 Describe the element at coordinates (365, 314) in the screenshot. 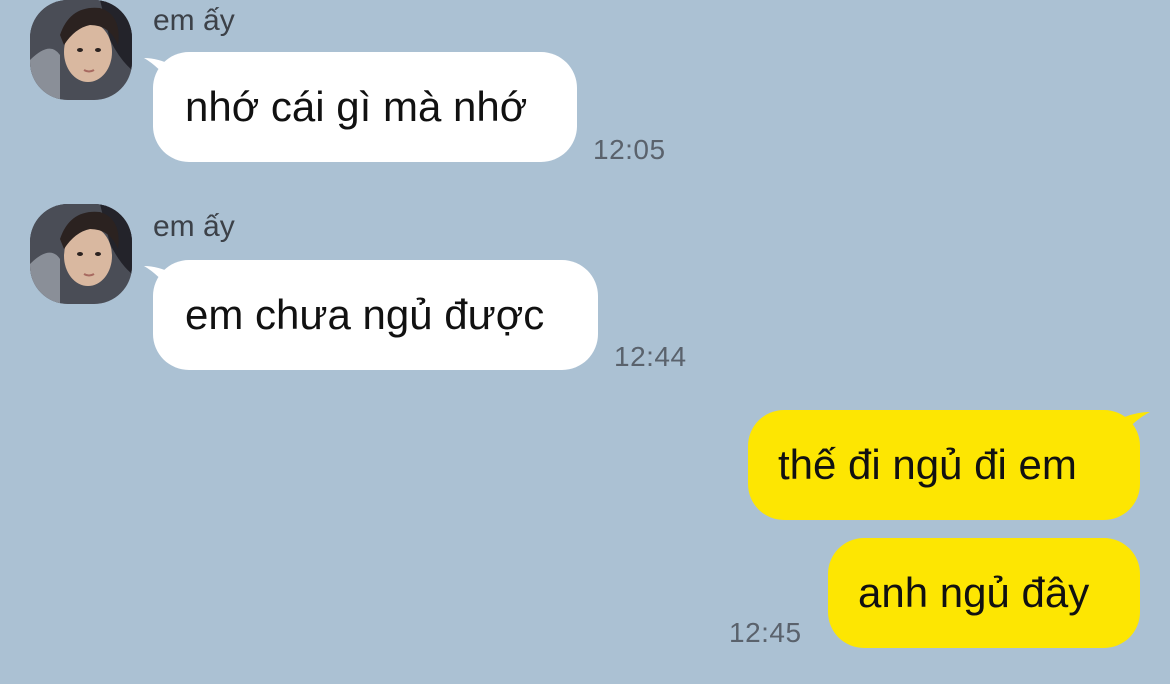

I see `message-text: em chưa ngủ được` at that location.